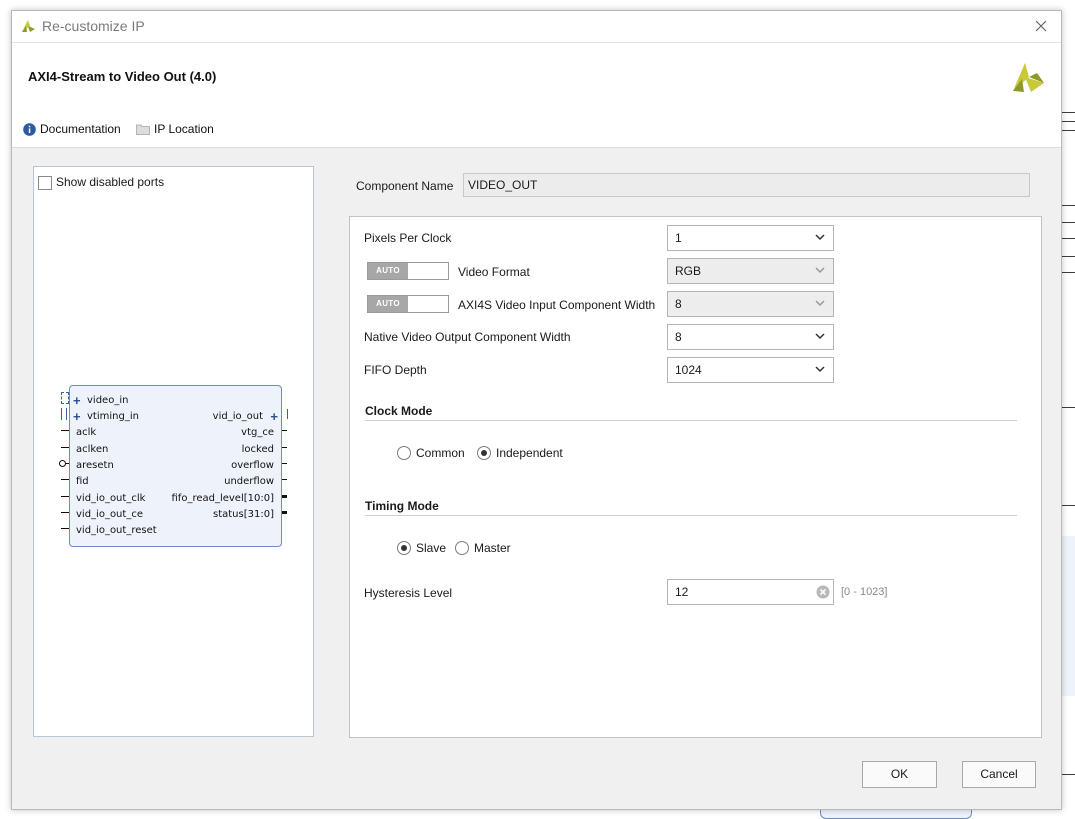 This screenshot has width=1075, height=819. I want to click on vid-io-out-bus-icon, so click(284, 414).